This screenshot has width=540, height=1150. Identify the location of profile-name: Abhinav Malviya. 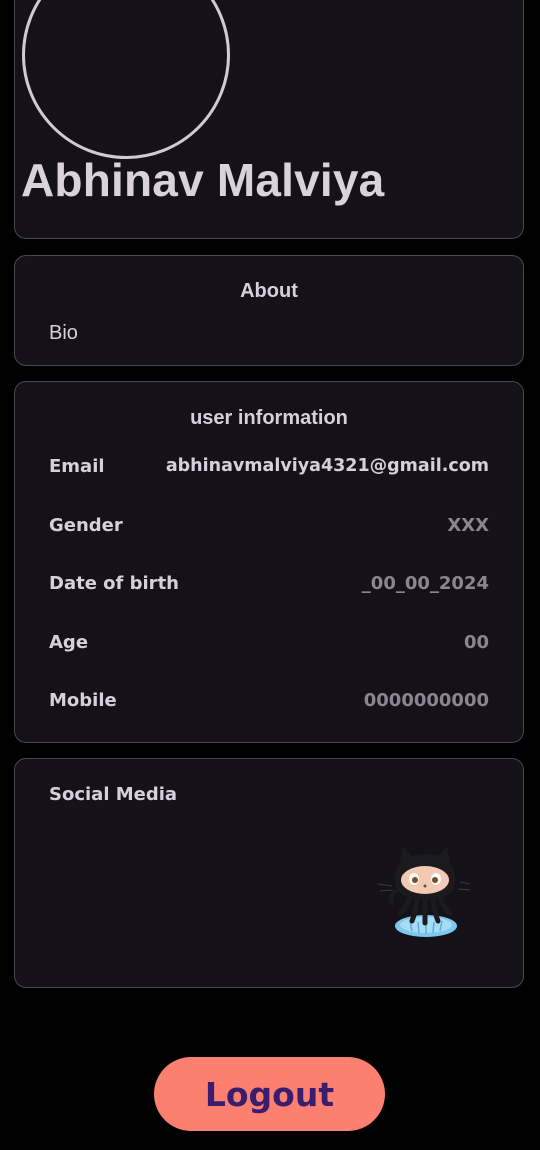
(203, 180).